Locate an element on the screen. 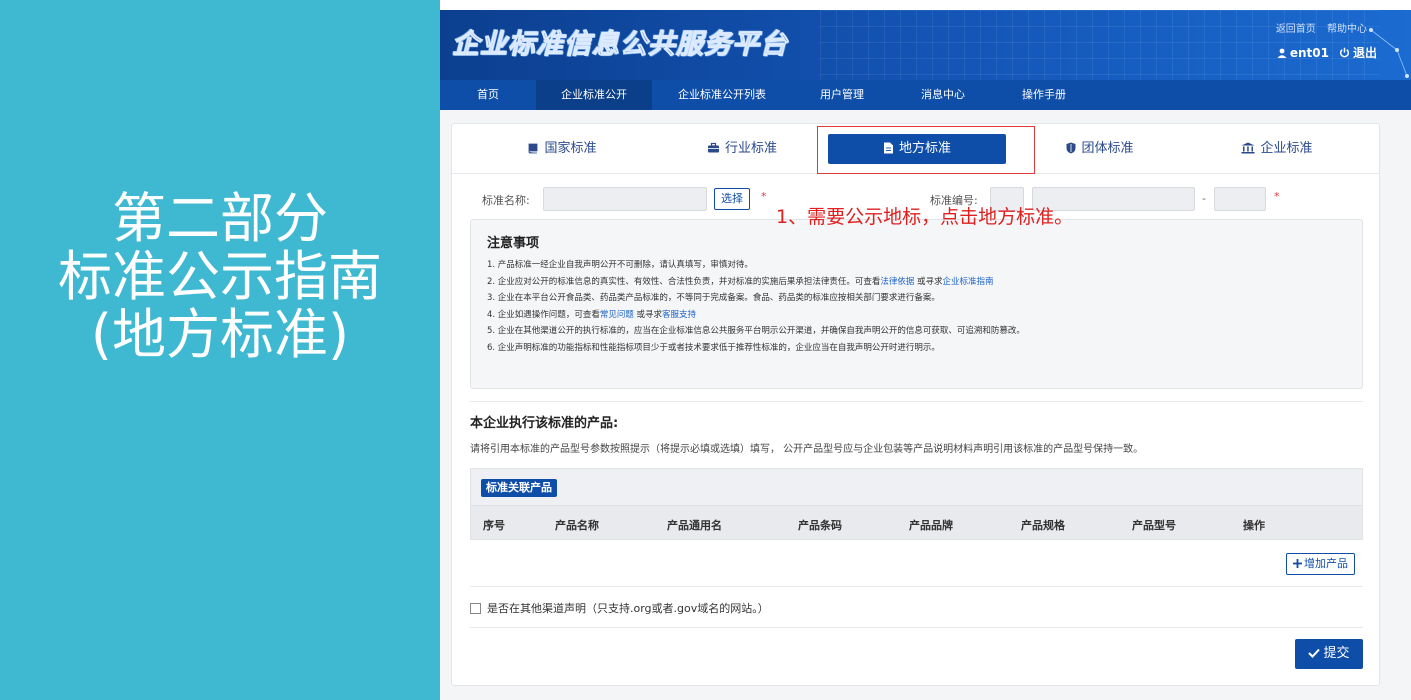 The width and height of the screenshot is (1411, 700). brand-logo-text: 企业标准信息公共服务平台 is located at coordinates (620, 45).